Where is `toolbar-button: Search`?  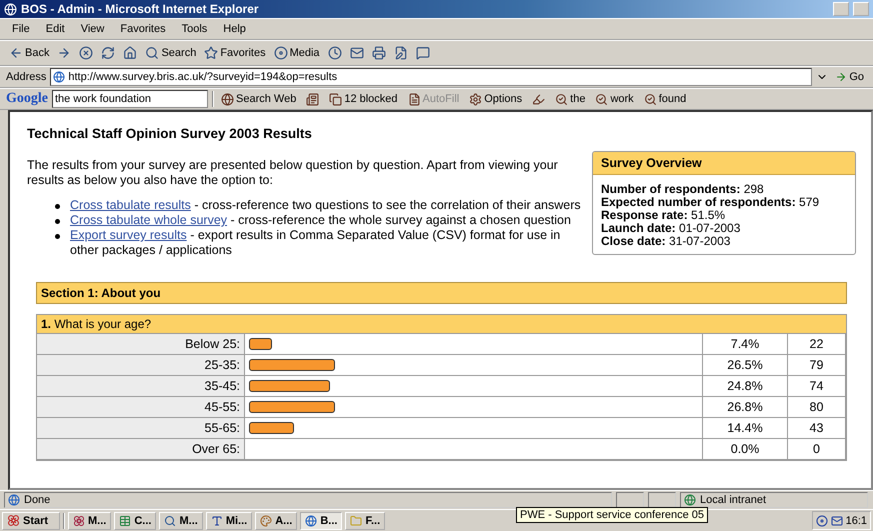 toolbar-button: Search is located at coordinates (171, 53).